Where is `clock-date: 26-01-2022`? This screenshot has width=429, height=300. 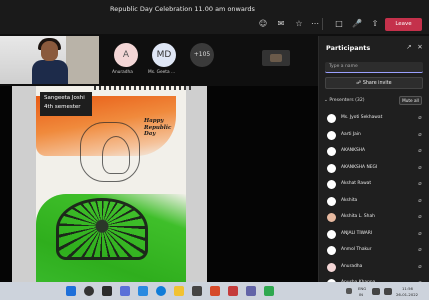 clock-date: 26-01-2022 is located at coordinates (407, 294).